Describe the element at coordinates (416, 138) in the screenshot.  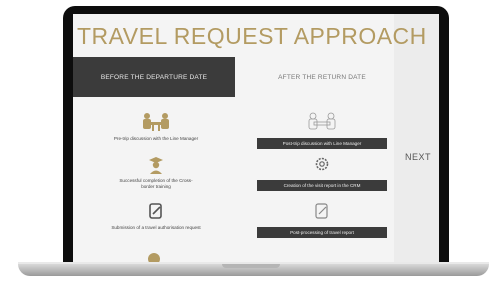
I see `next-panel` at that location.